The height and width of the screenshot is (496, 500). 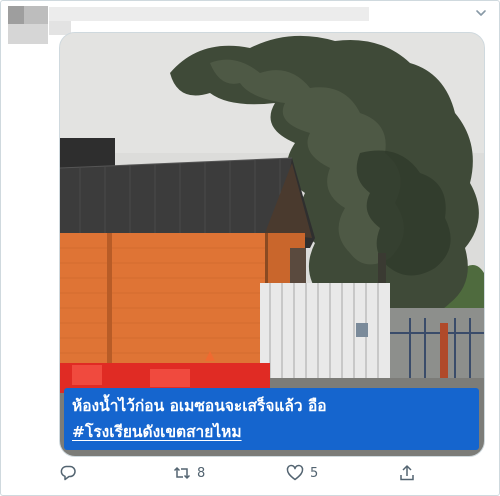 I want to click on retweet-icon, so click(x=182, y=473).